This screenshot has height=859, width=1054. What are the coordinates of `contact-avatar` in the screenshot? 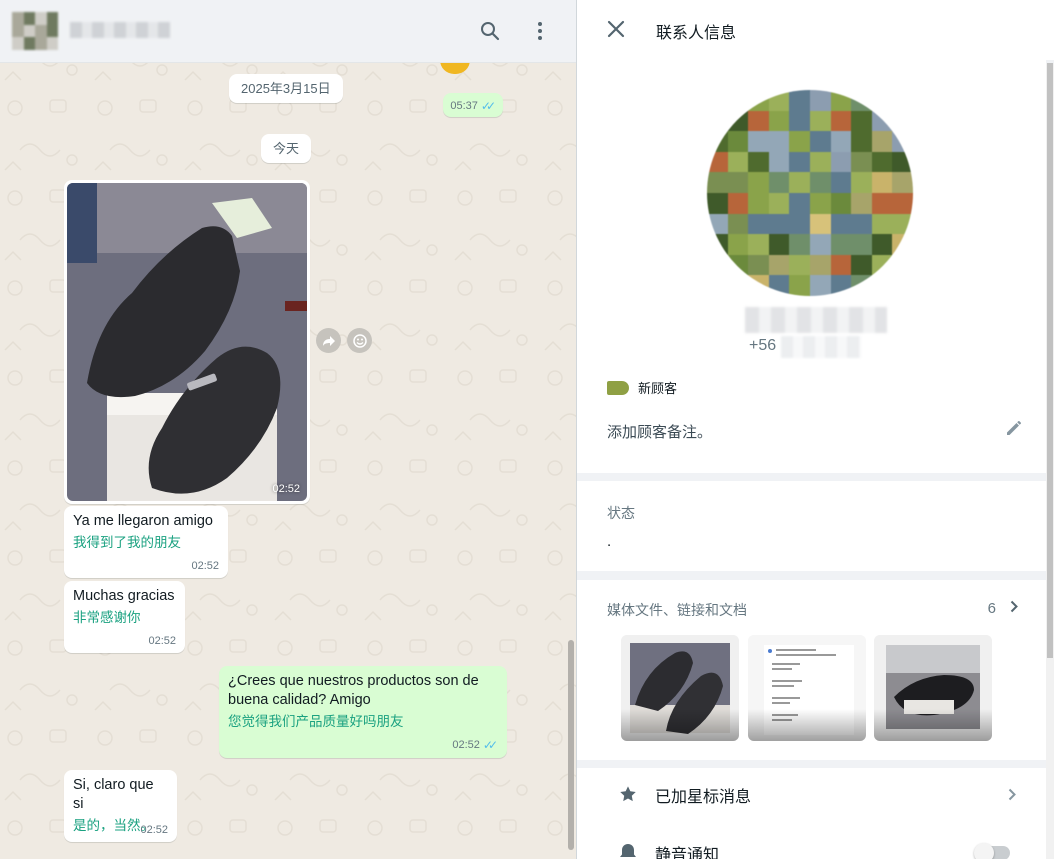 It's located at (810, 193).